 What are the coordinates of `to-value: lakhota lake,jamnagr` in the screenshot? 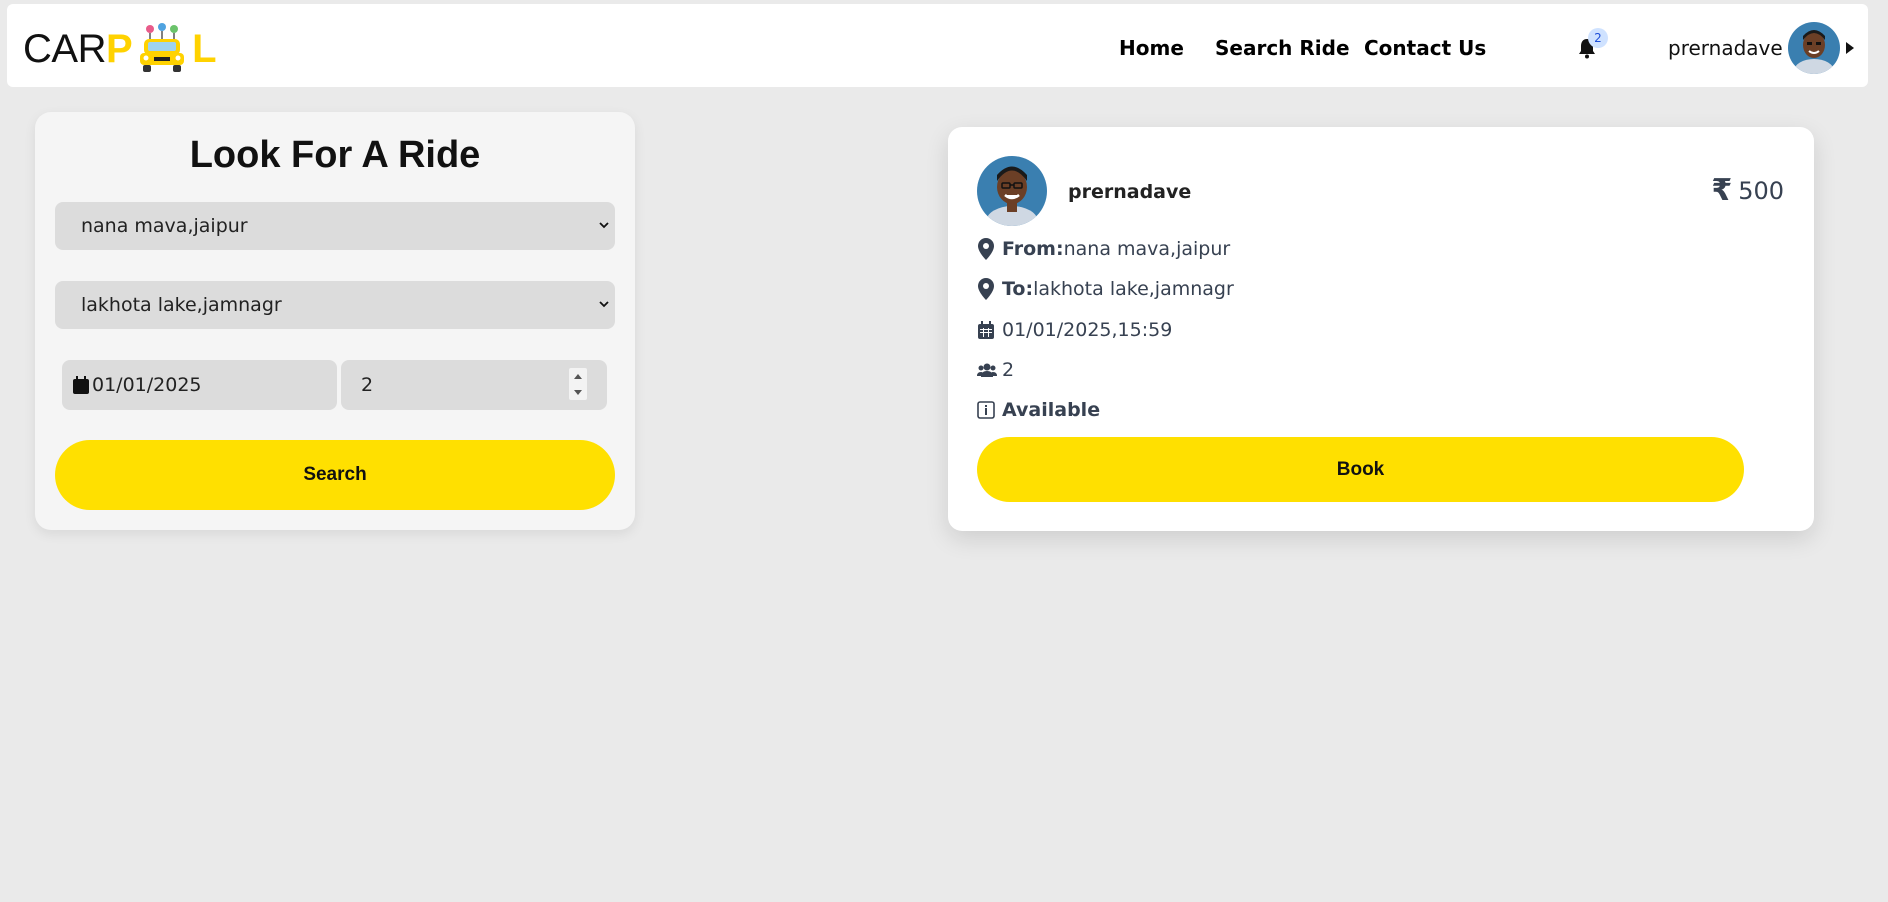 It's located at (1133, 289).